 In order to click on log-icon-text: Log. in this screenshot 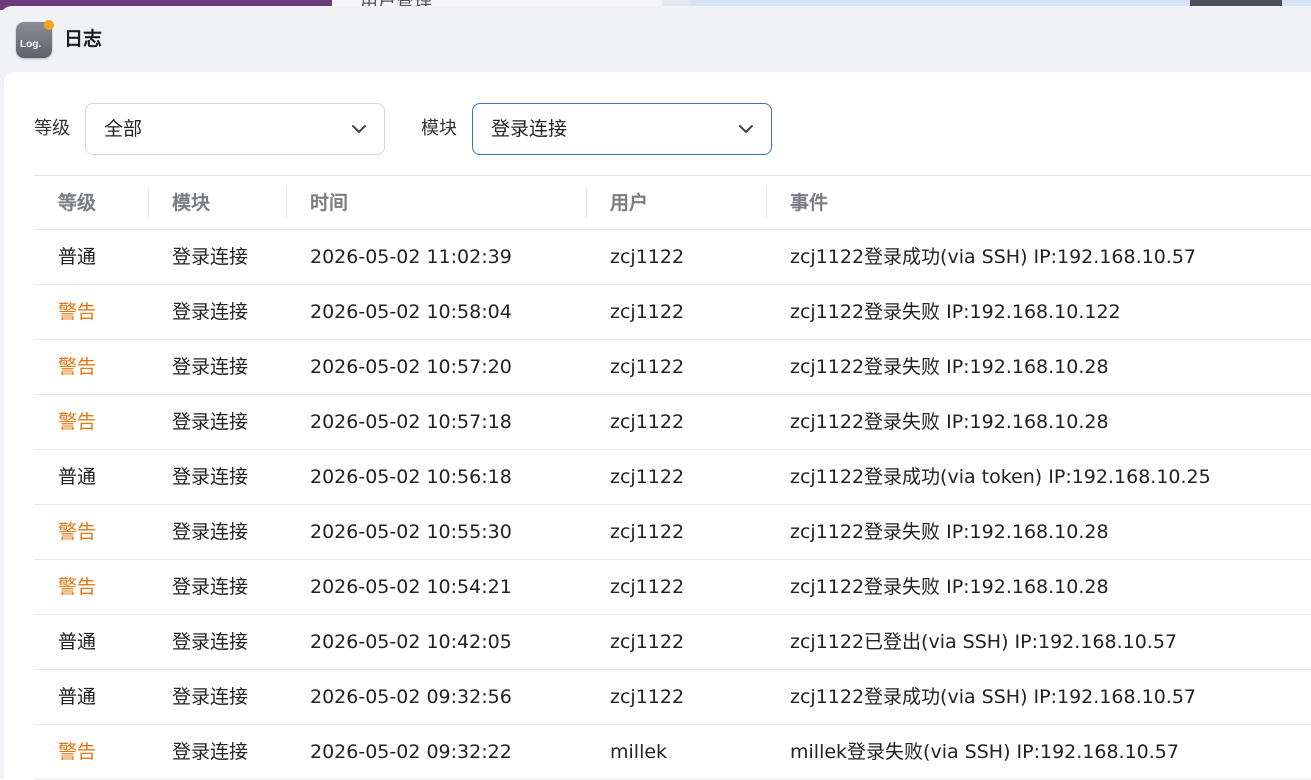, I will do `click(31, 44)`.